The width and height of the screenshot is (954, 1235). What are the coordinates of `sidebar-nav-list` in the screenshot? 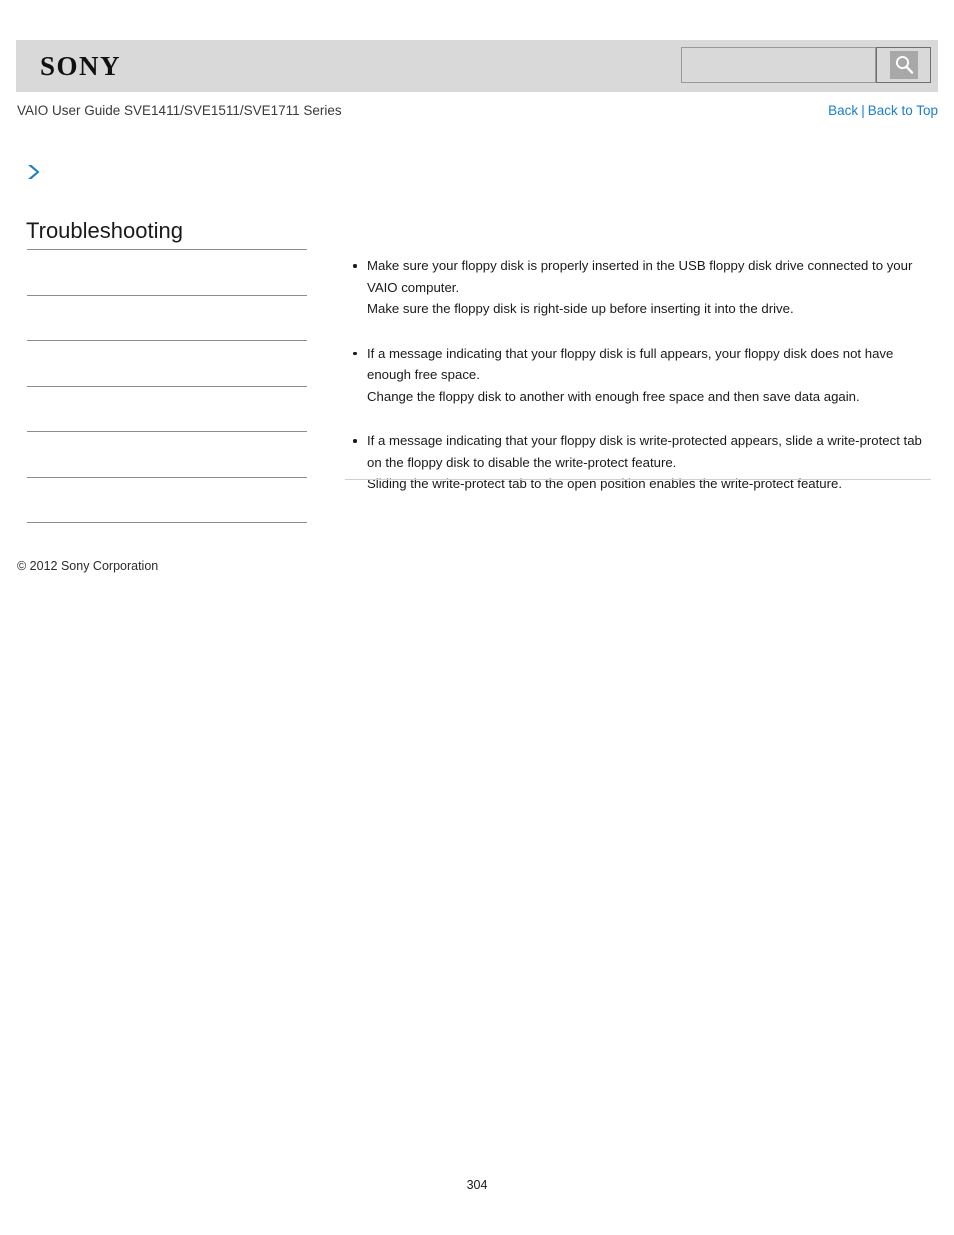 It's located at (167, 389).